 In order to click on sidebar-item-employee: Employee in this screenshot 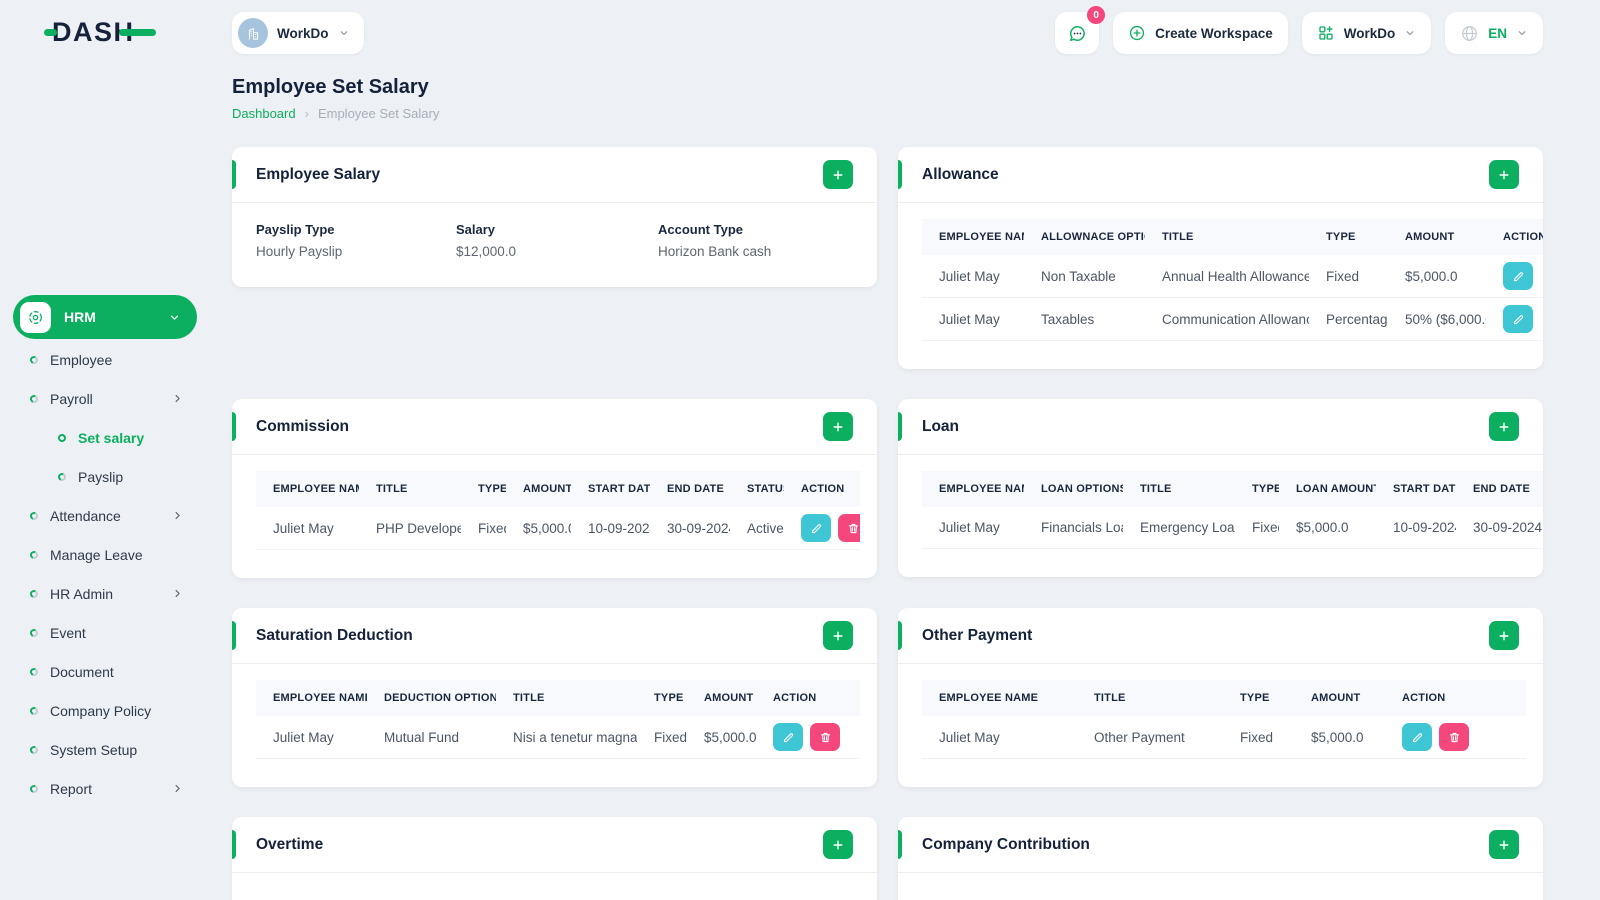, I will do `click(105, 359)`.